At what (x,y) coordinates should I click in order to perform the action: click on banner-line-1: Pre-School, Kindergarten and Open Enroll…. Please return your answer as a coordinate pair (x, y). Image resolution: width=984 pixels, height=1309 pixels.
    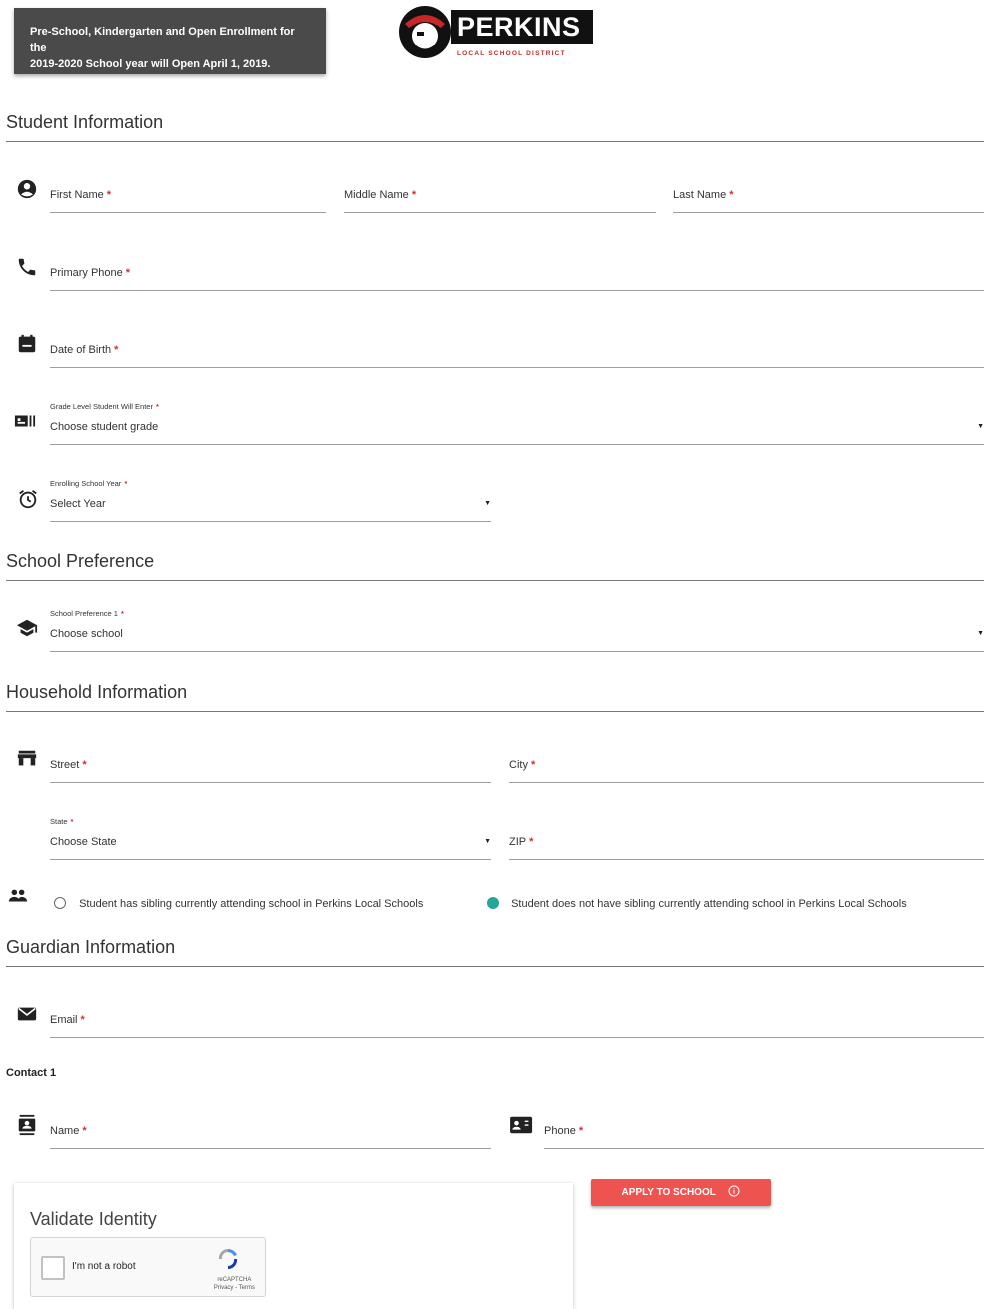
    Looking at the image, I should click on (162, 40).